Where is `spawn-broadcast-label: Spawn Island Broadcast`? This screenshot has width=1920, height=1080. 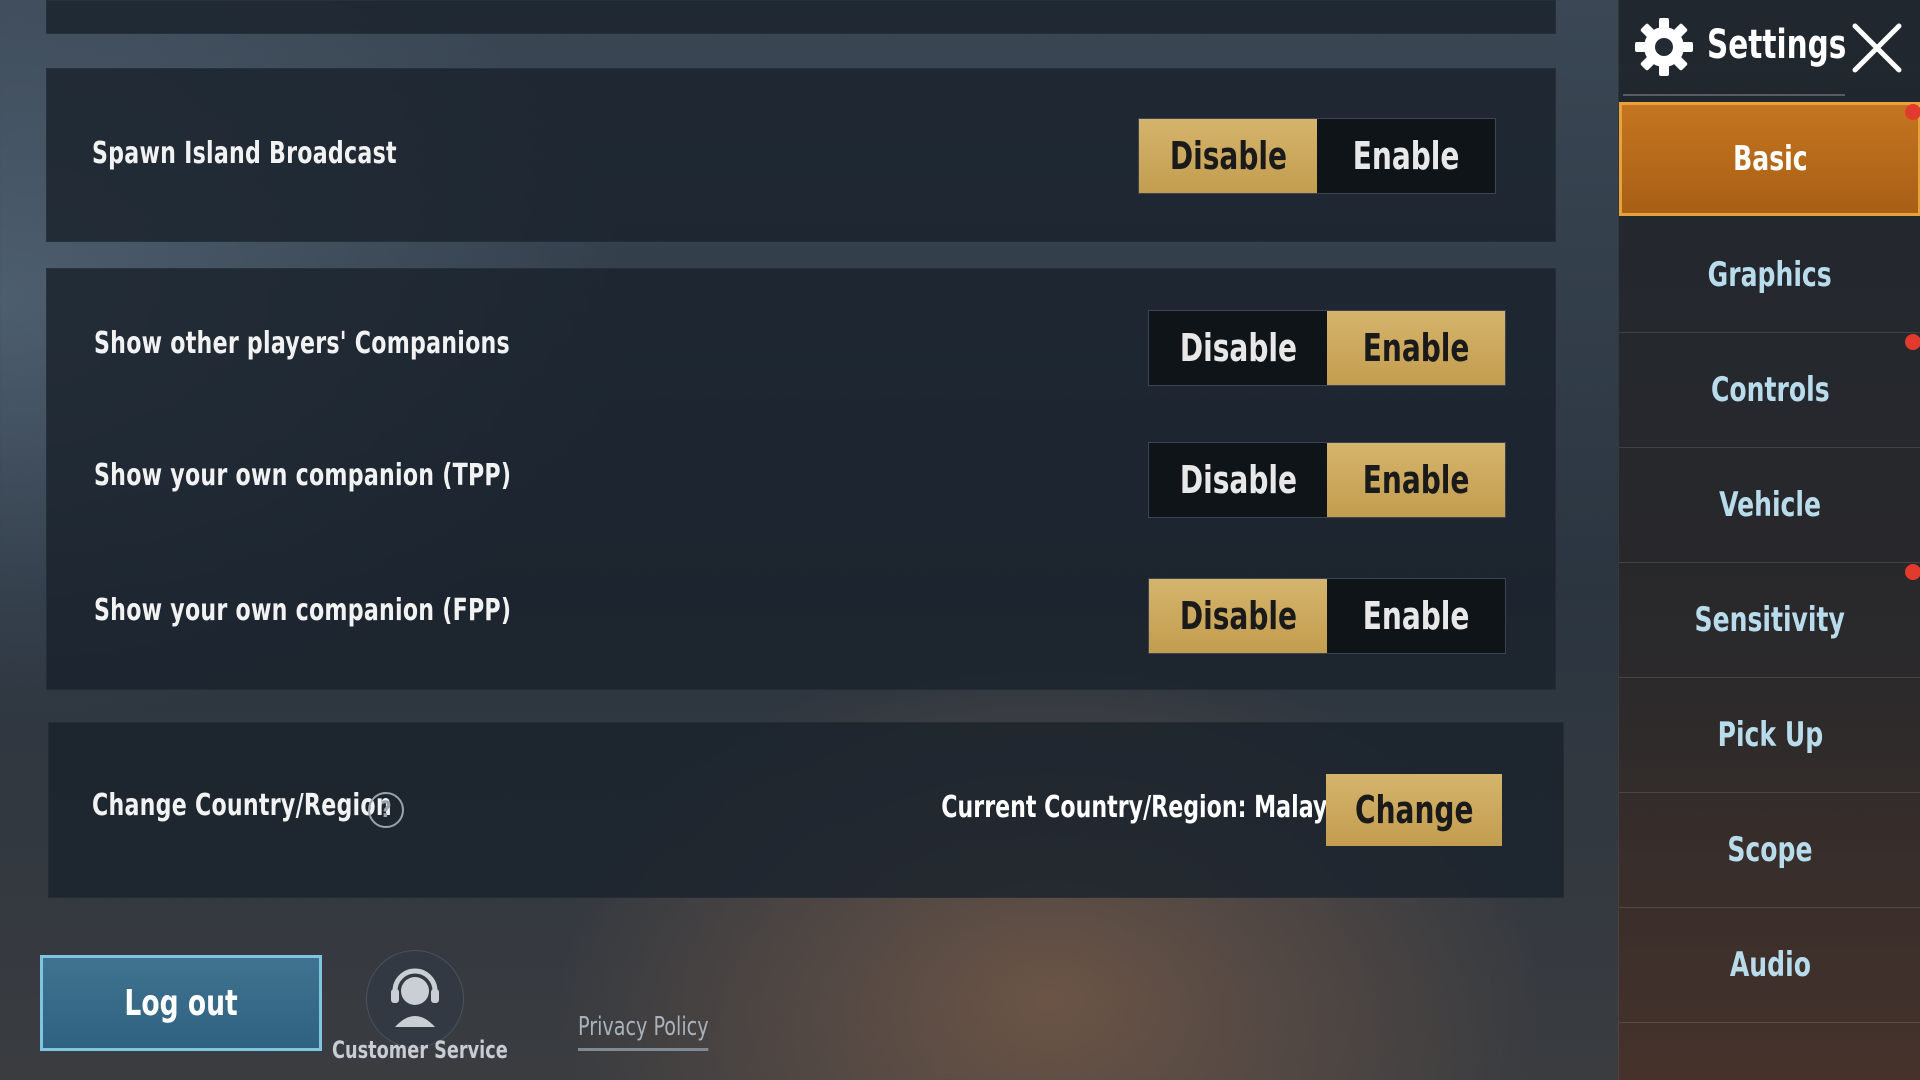
spawn-broadcast-label: Spawn Island Broadcast is located at coordinates (244, 153).